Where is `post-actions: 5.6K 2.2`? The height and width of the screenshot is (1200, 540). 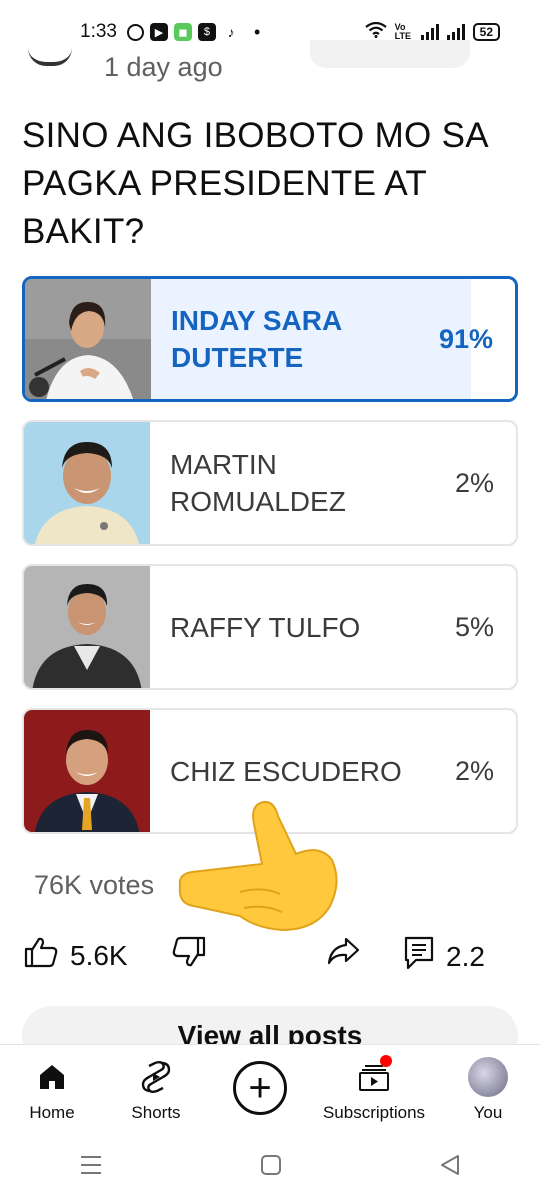
post-actions: 5.6K 2.2 is located at coordinates (270, 961).